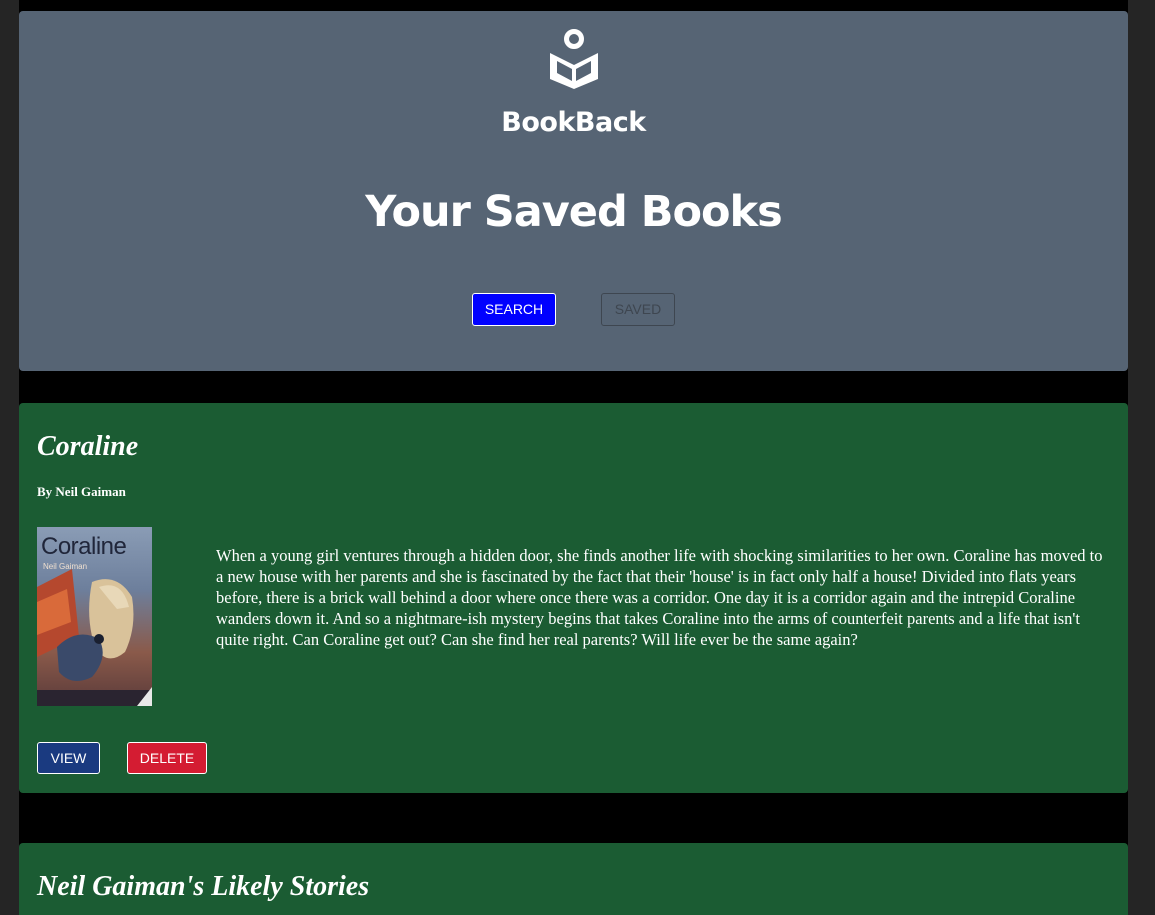  I want to click on cover-title-text: Coraline, so click(84, 546).